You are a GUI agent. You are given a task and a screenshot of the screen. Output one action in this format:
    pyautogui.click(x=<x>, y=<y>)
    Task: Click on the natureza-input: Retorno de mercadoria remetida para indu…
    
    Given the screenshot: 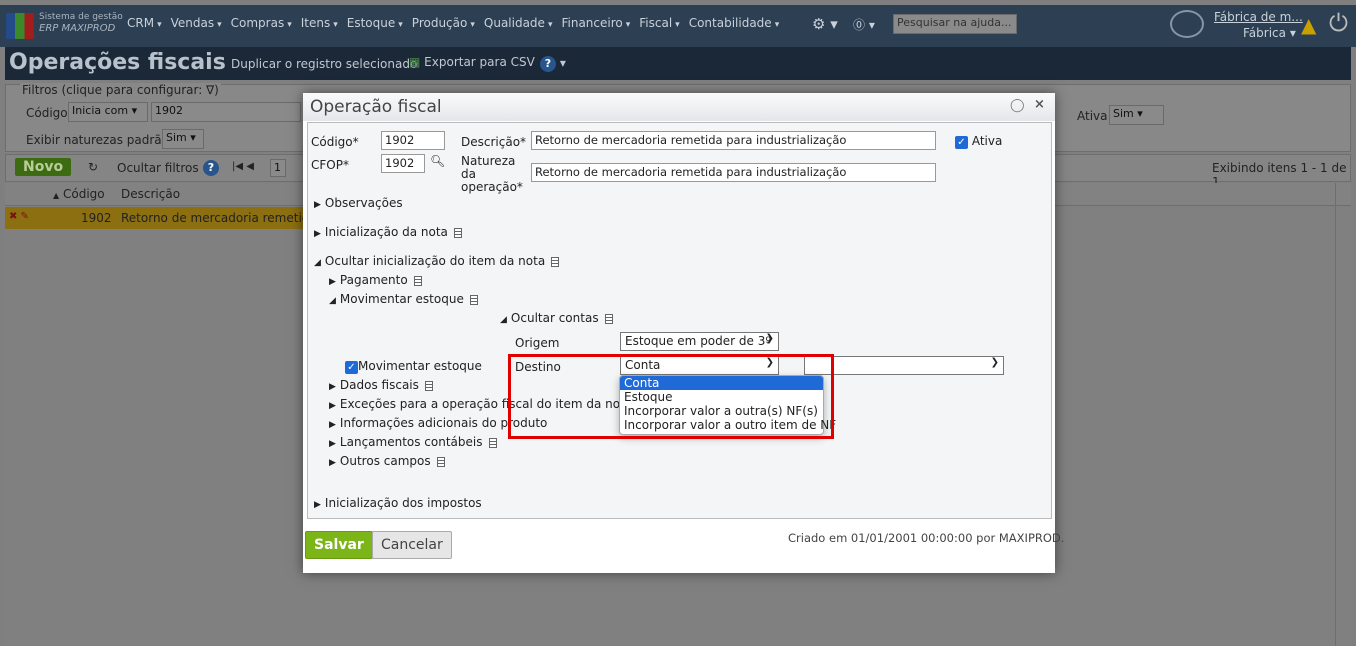 What is the action you would take?
    pyautogui.click(x=733, y=172)
    